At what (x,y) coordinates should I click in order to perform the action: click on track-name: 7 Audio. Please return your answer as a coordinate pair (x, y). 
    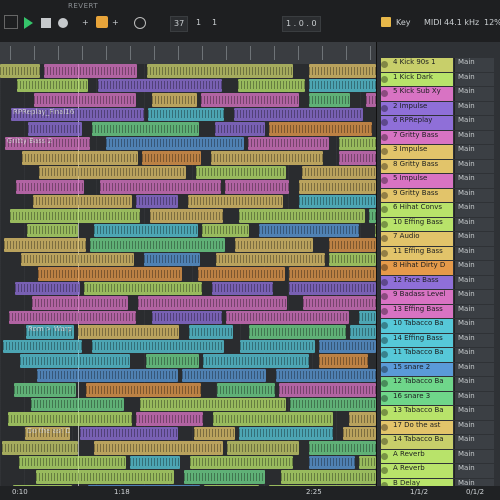
    Looking at the image, I should click on (417, 239).